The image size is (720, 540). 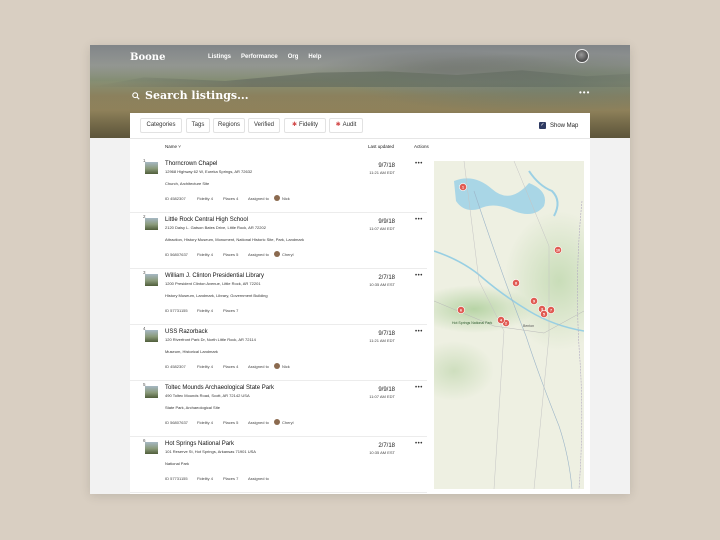 I want to click on audit-icon: ✱, so click(x=338, y=125).